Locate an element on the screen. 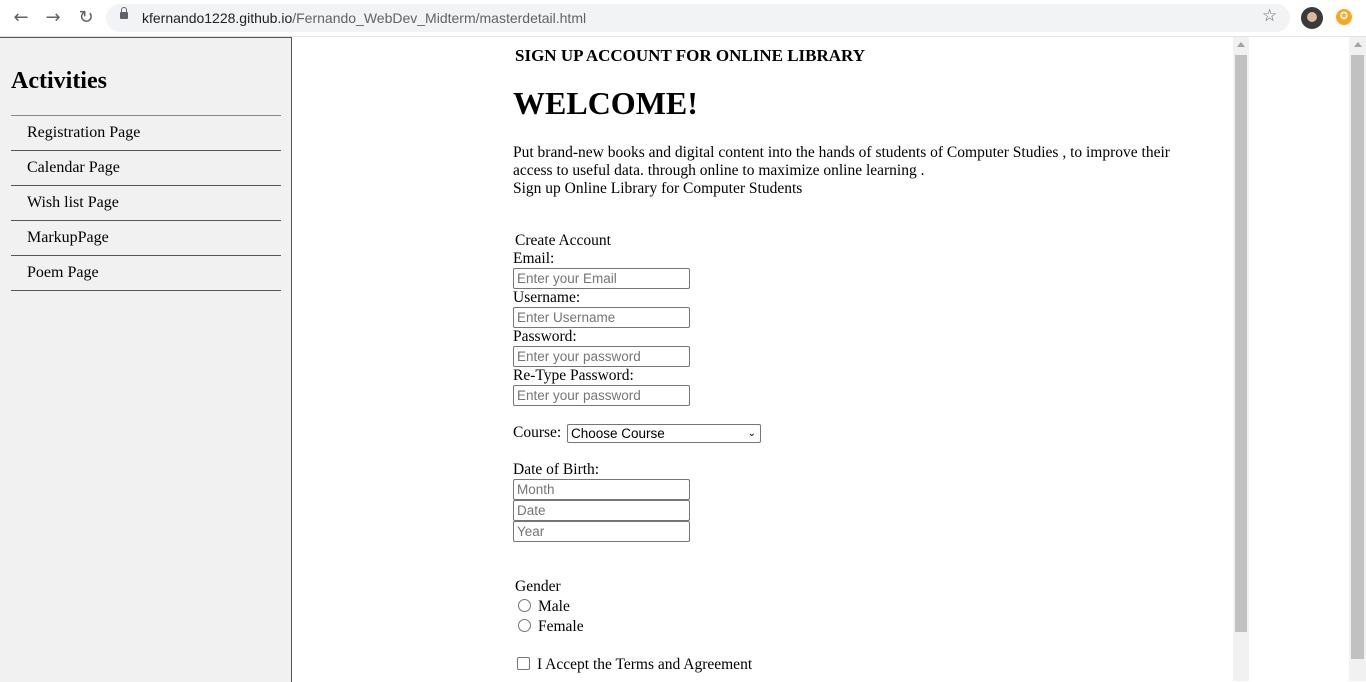 This screenshot has width=1366, height=682. sidebar-item-registration: Registration Page is located at coordinates (146, 133).